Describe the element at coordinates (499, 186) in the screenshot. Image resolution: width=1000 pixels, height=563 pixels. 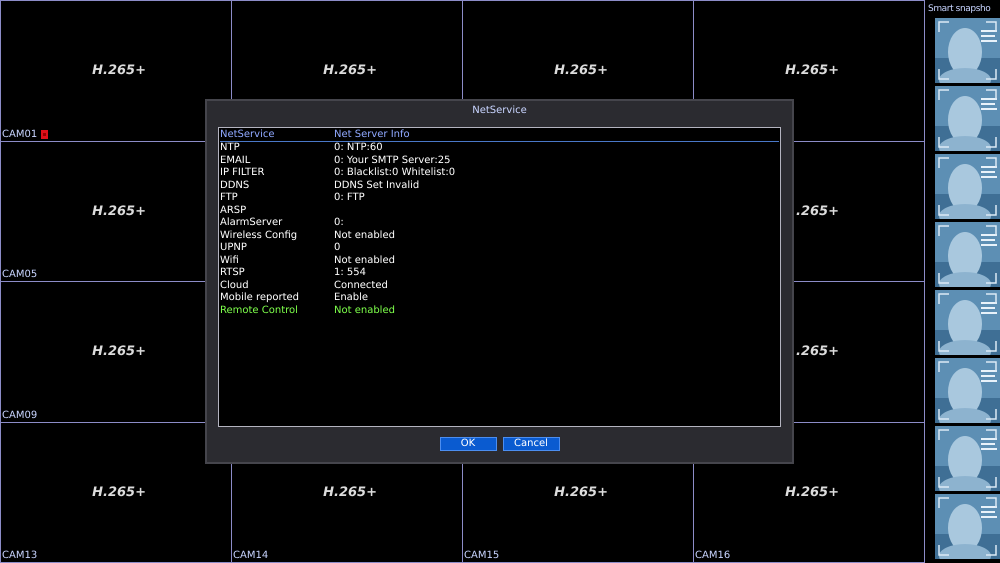
I see `service-row: DDNS DDNS Set Invalid` at that location.